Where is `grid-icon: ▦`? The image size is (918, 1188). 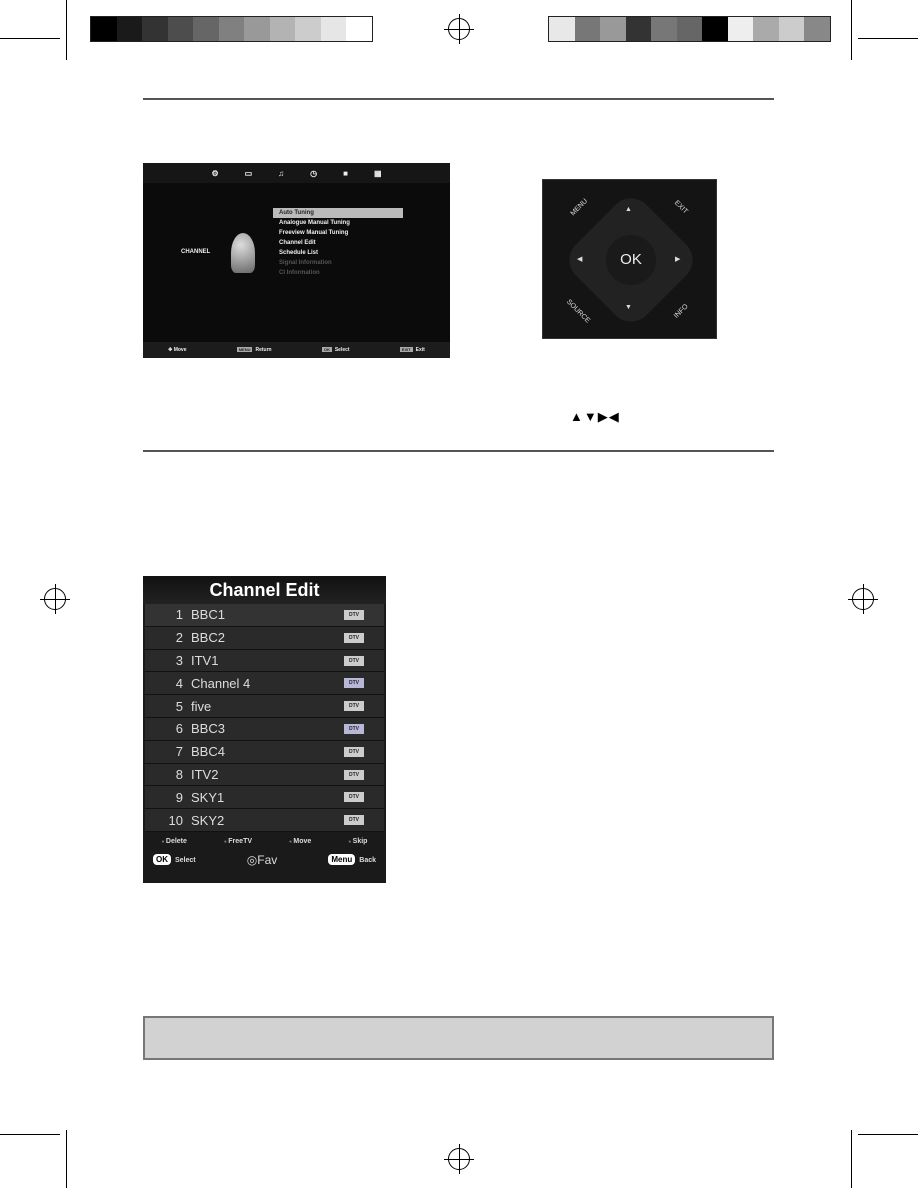
grid-icon: ▦ is located at coordinates (378, 173).